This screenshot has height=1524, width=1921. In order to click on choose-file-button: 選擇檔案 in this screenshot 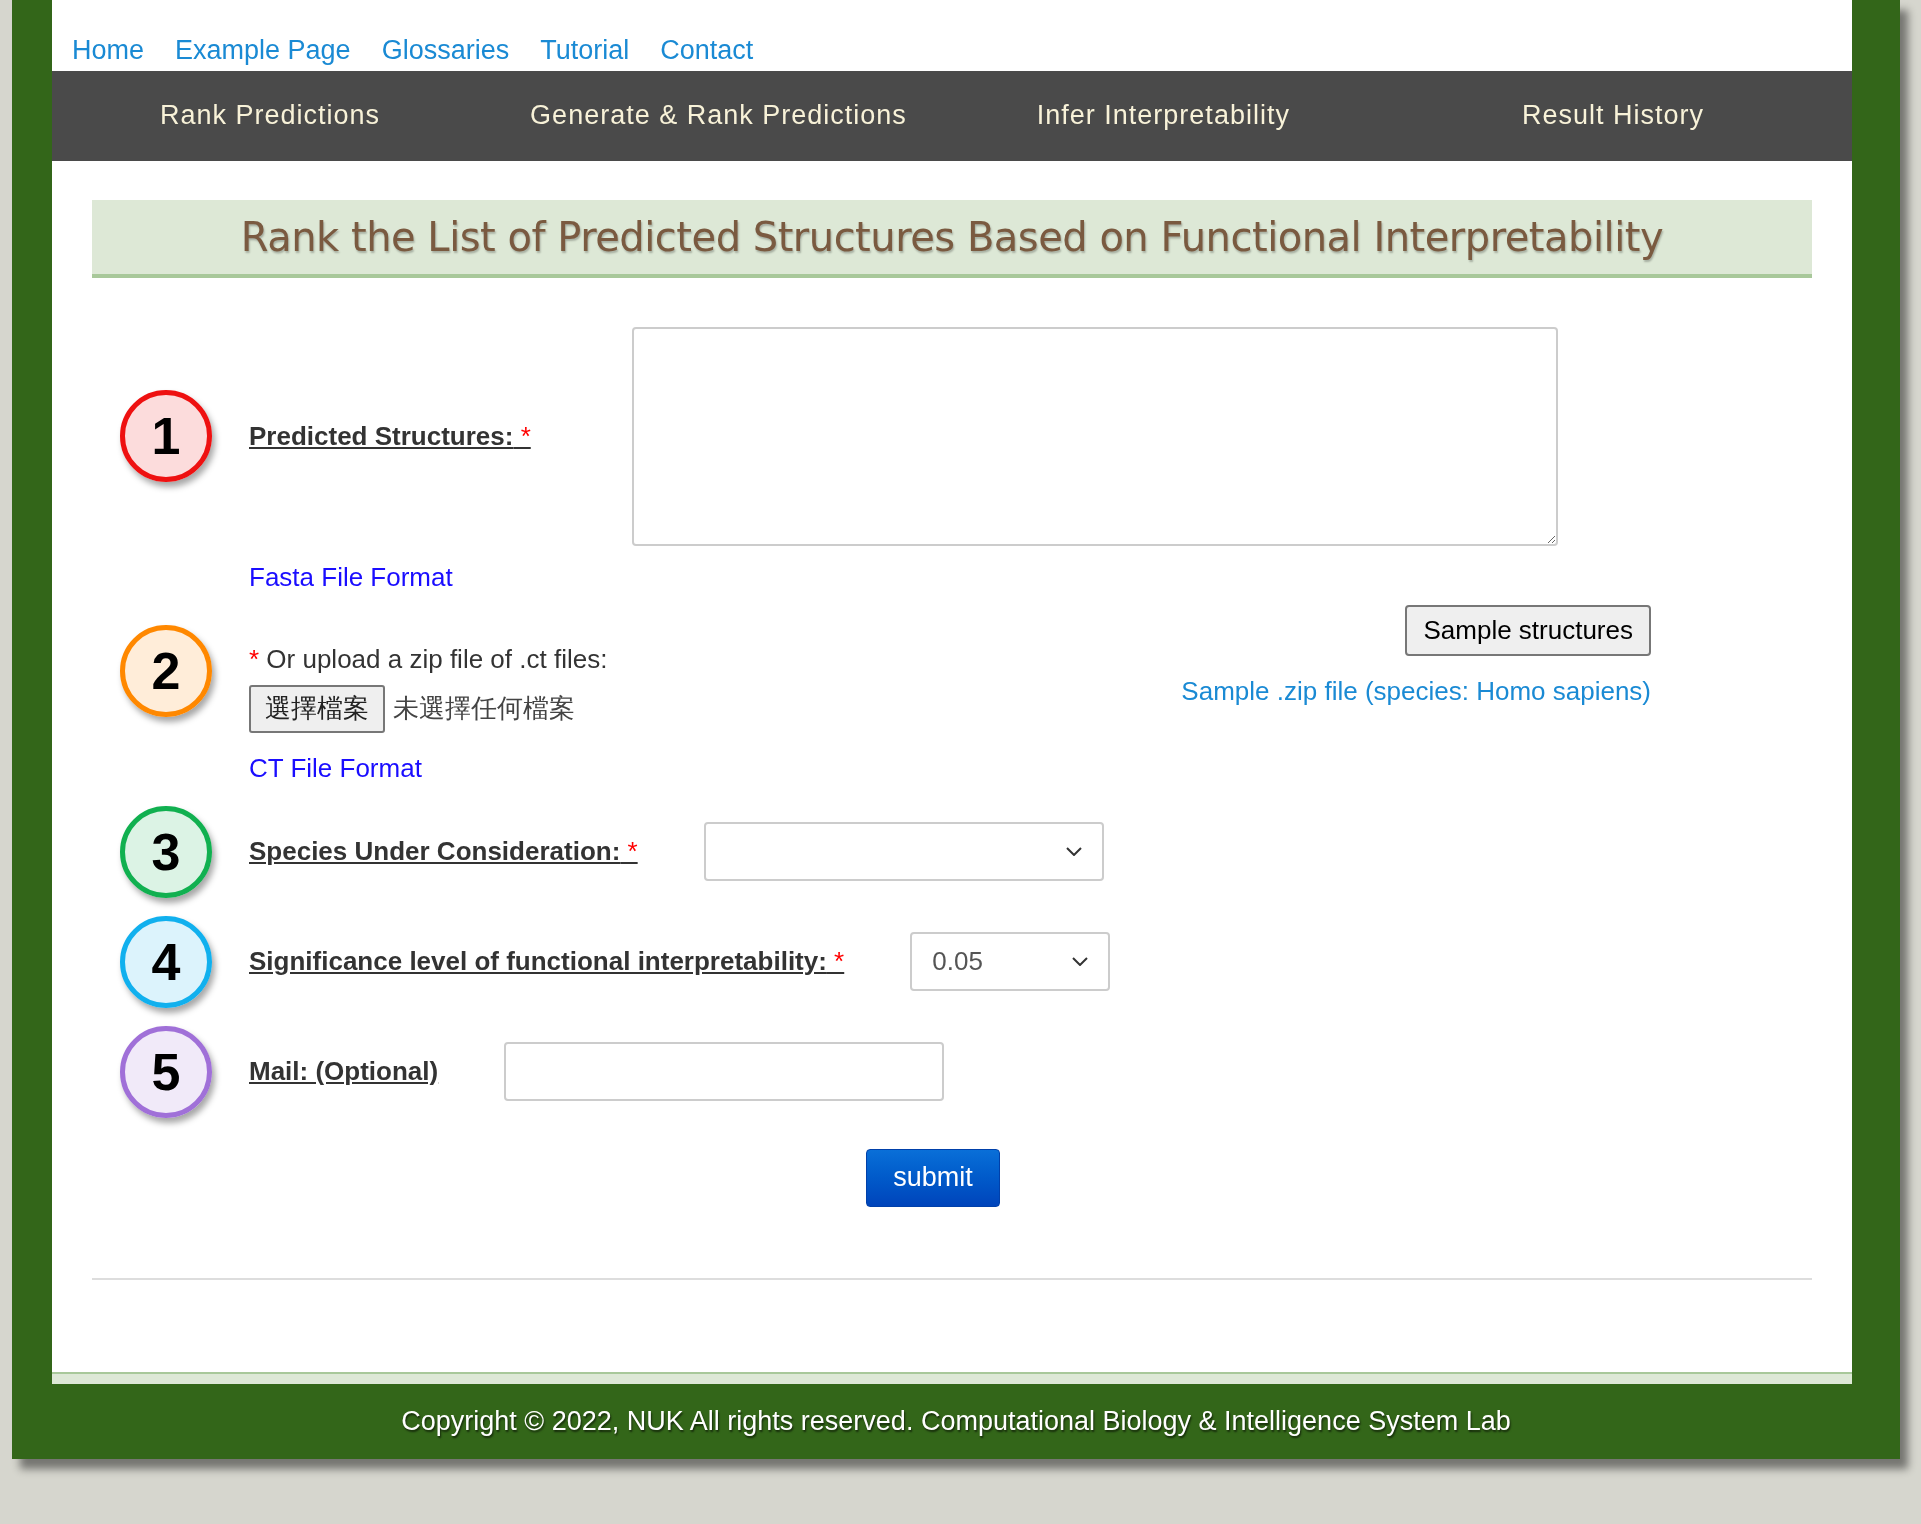, I will do `click(317, 708)`.